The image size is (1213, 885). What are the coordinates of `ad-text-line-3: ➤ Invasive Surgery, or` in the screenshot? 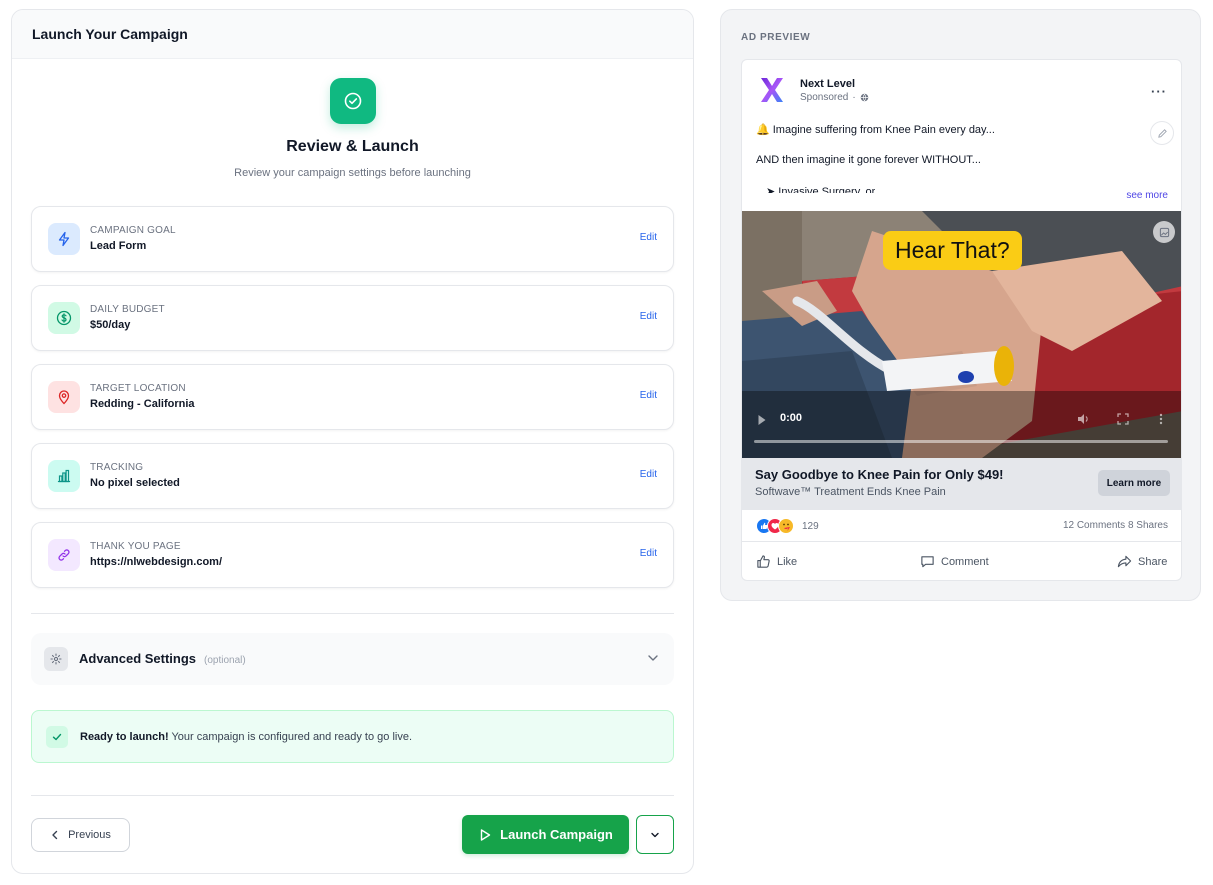 It's located at (821, 189).